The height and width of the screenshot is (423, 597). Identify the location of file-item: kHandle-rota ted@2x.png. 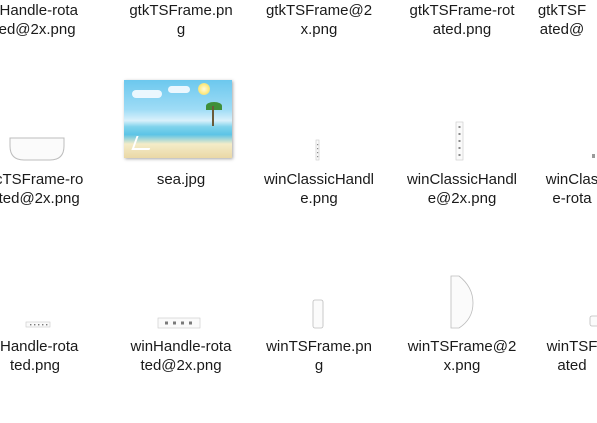
(50, 21).